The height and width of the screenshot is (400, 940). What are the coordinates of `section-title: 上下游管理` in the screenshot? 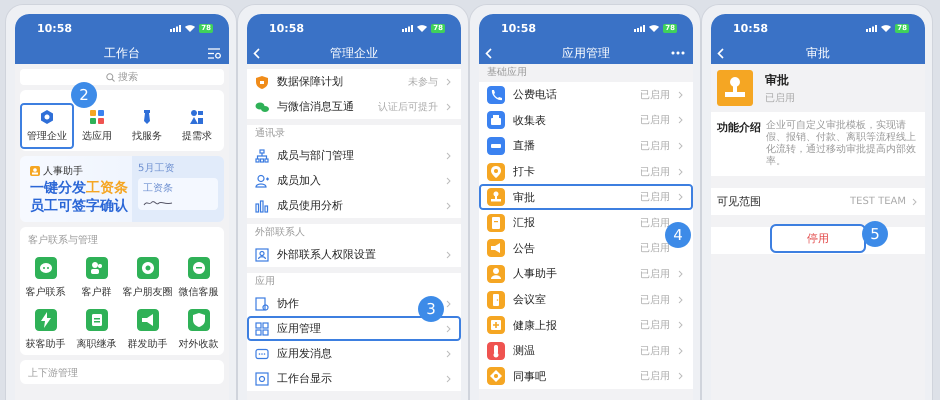 It's located at (53, 373).